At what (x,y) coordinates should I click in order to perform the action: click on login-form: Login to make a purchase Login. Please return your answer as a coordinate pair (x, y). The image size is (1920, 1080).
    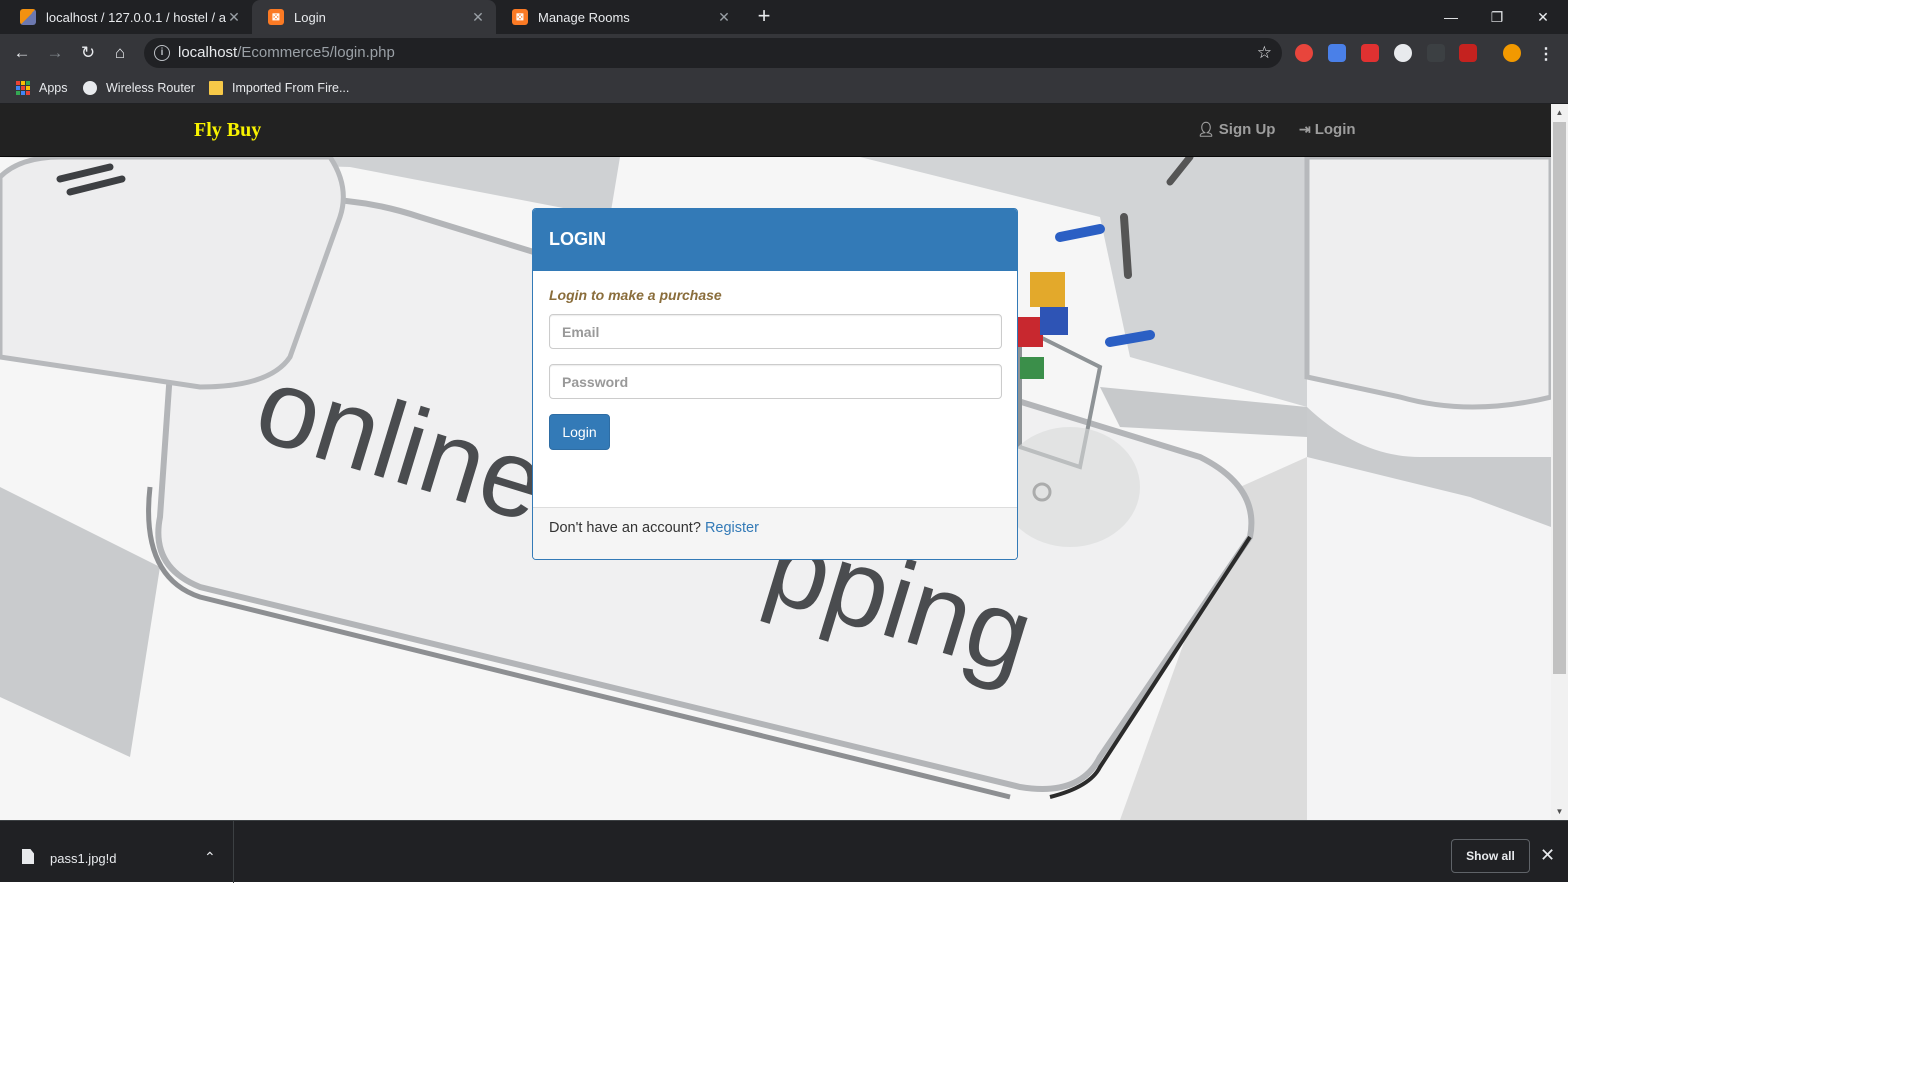
    Looking at the image, I should click on (775, 368).